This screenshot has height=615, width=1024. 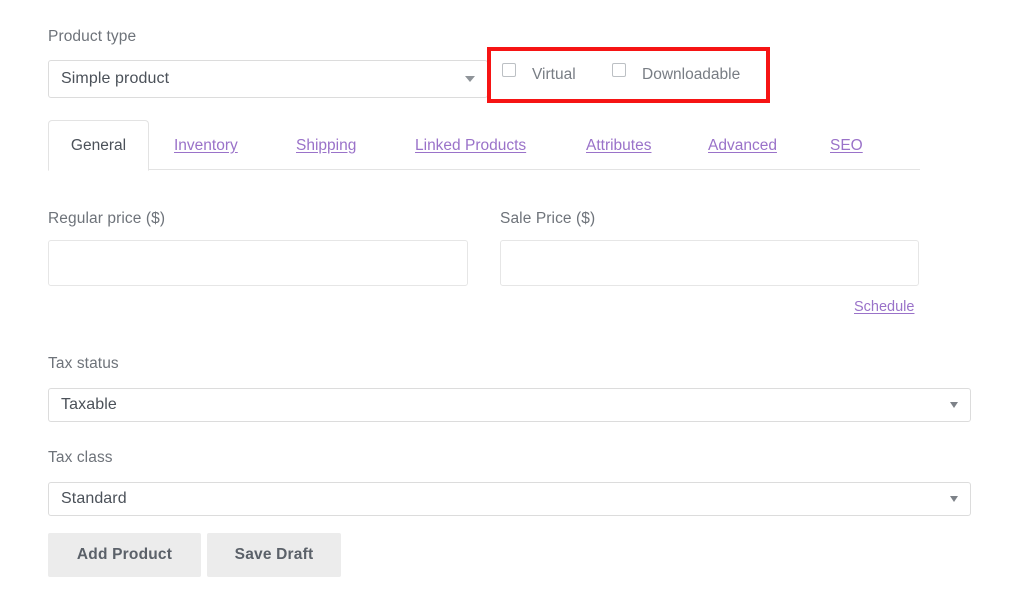 I want to click on tax-class-label: Tax class, so click(x=80, y=457).